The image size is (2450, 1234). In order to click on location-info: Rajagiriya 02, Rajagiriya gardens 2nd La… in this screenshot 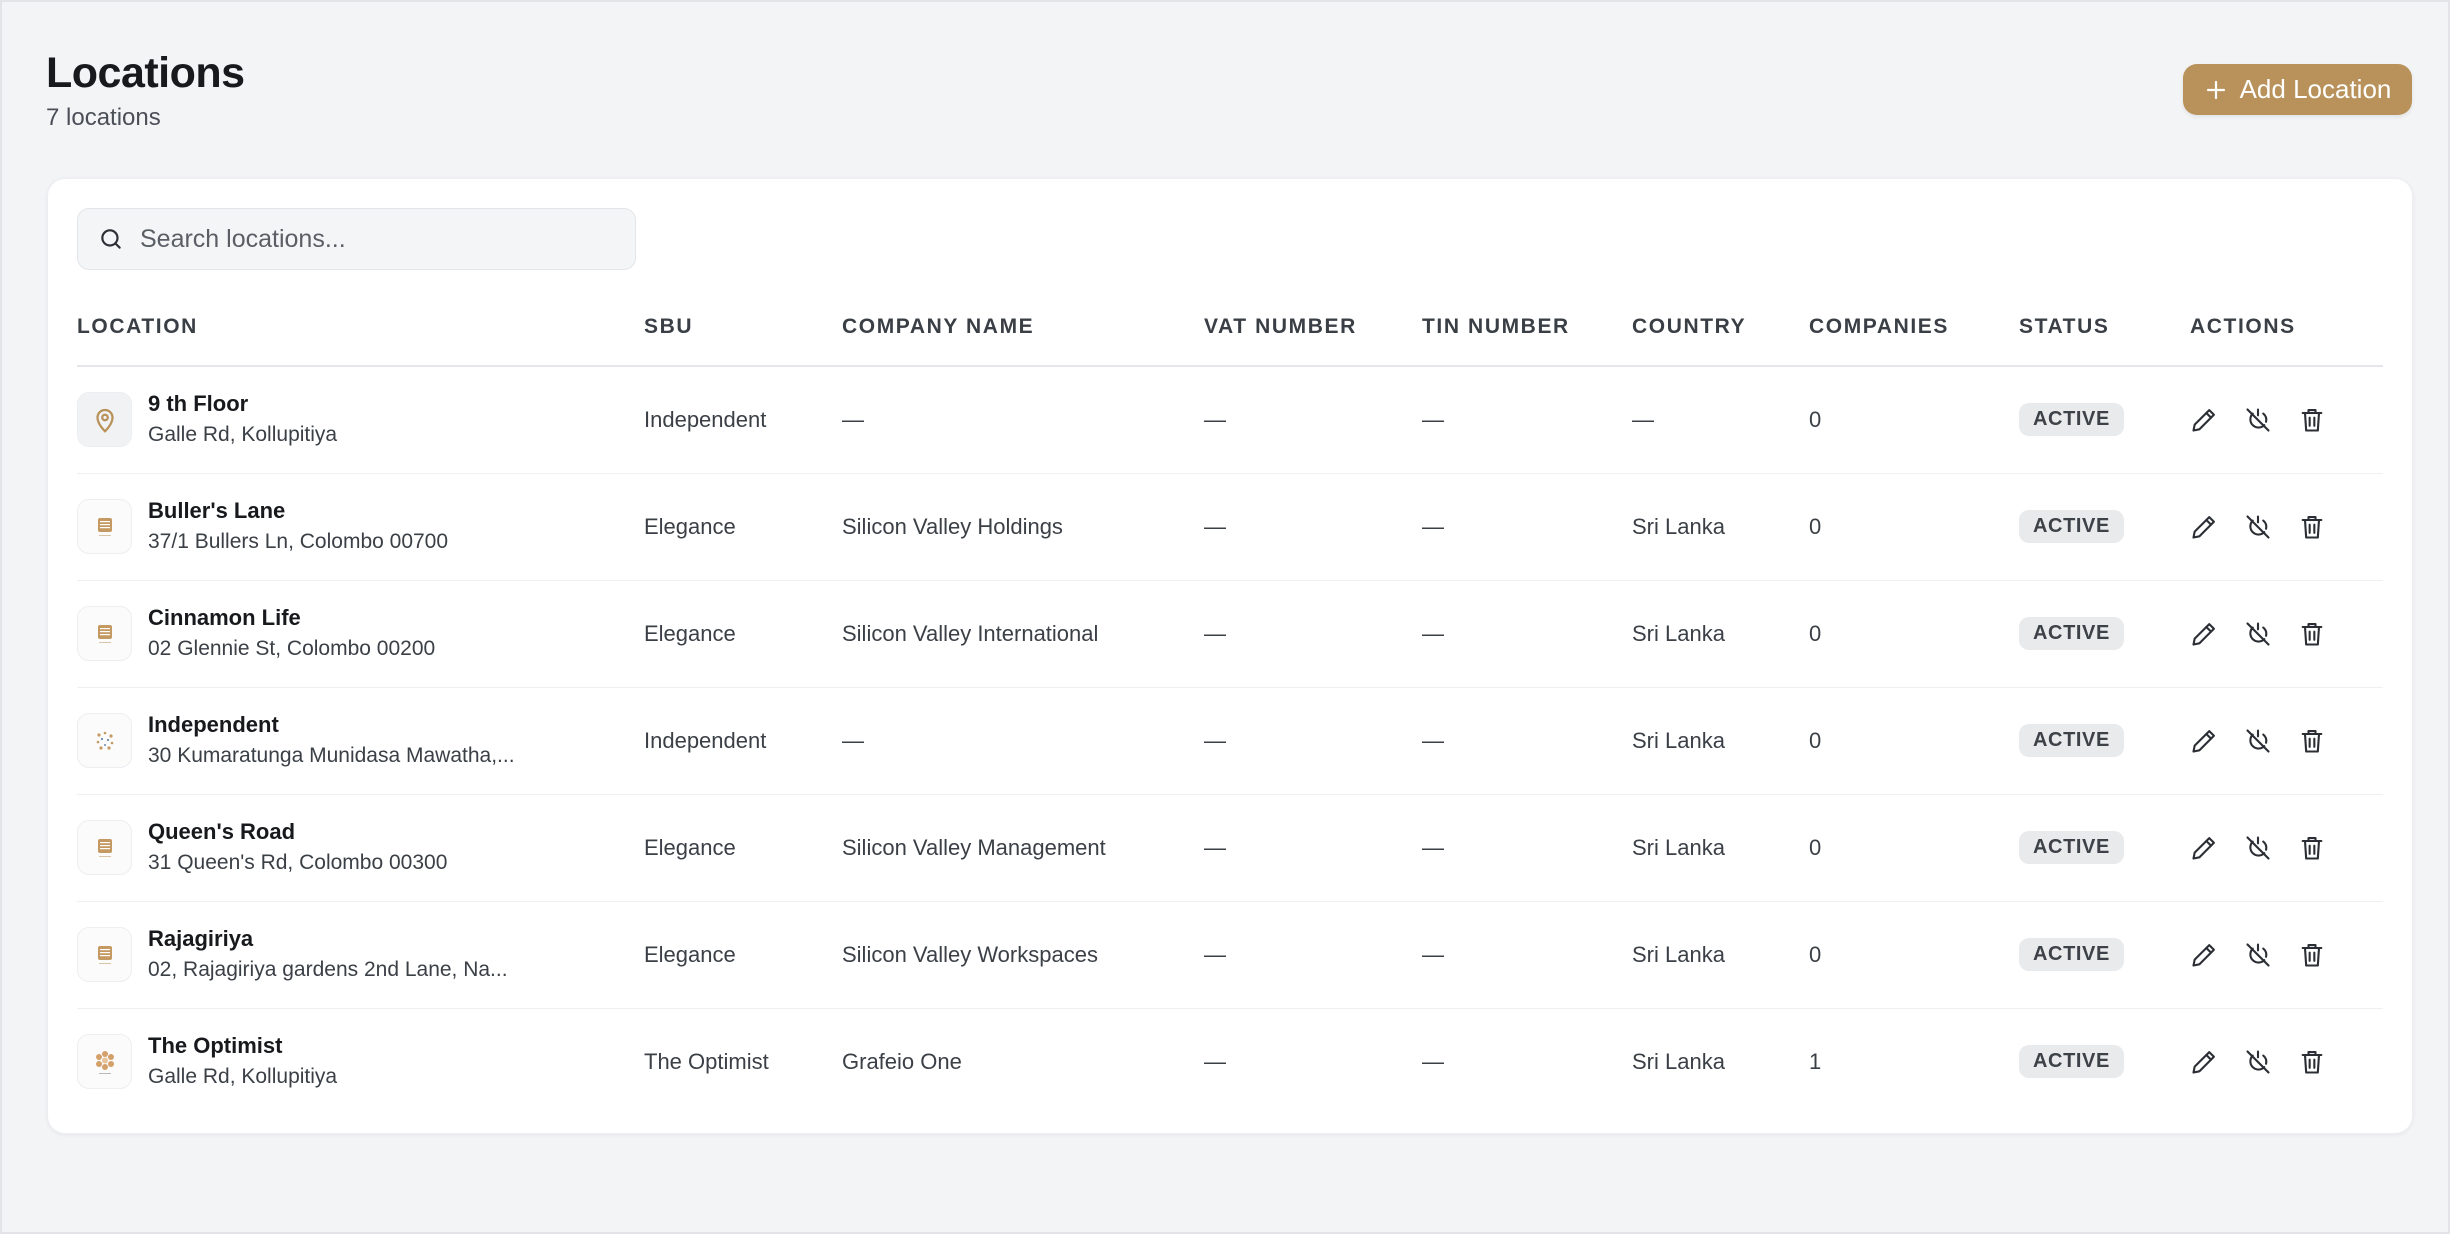, I will do `click(360, 955)`.